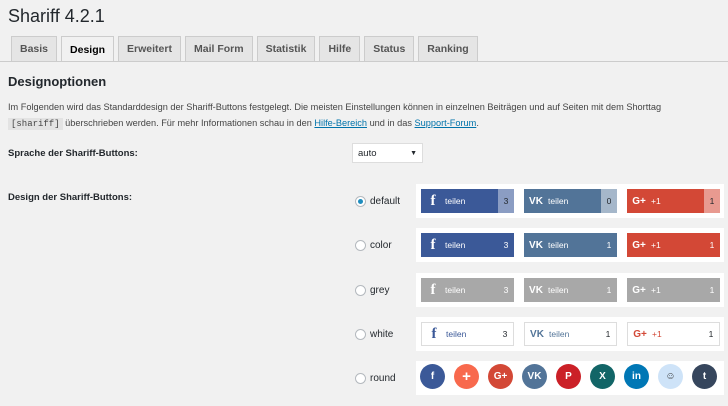  Describe the element at coordinates (383, 378) in the screenshot. I see `radio-round-label: round` at that location.